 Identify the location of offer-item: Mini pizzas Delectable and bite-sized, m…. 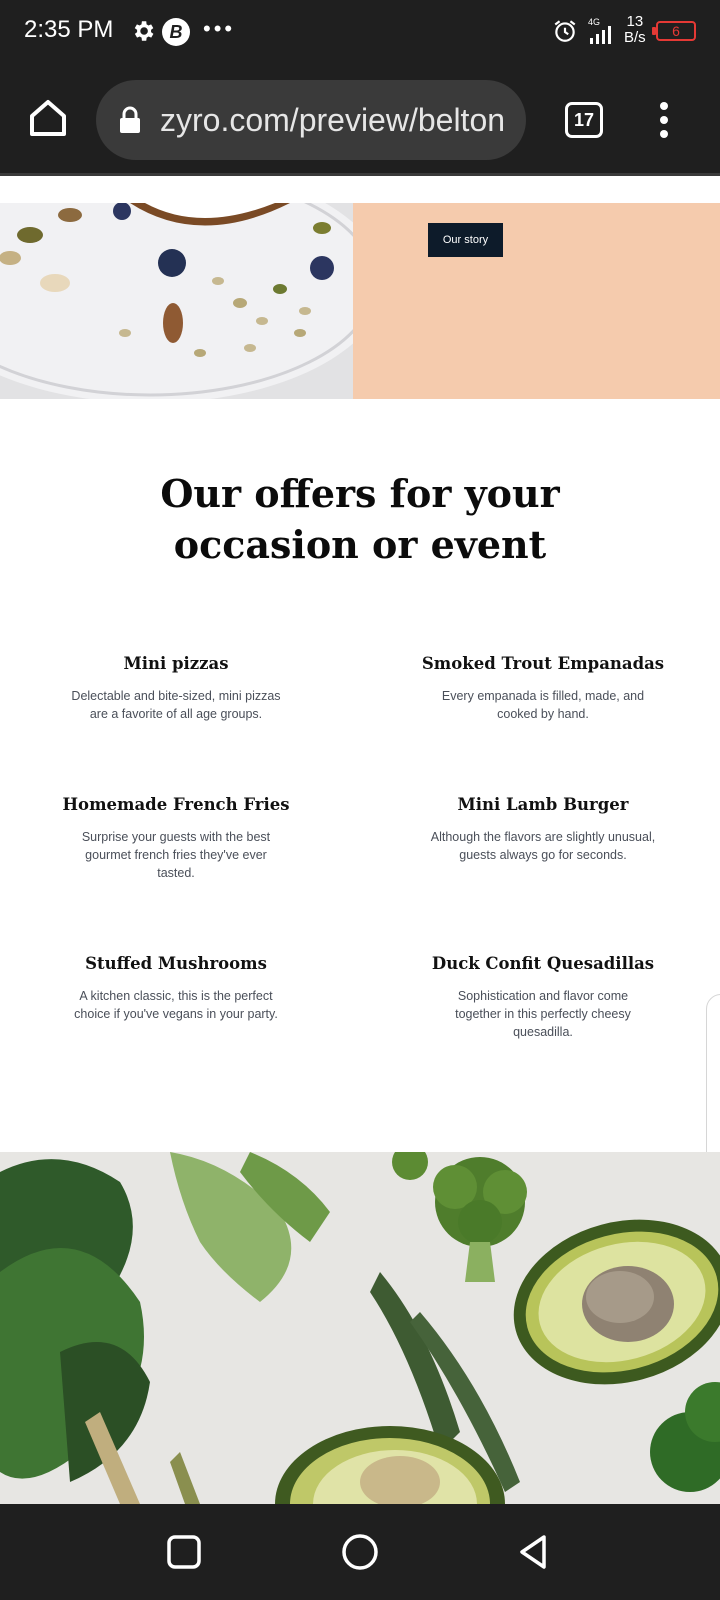
(176, 688).